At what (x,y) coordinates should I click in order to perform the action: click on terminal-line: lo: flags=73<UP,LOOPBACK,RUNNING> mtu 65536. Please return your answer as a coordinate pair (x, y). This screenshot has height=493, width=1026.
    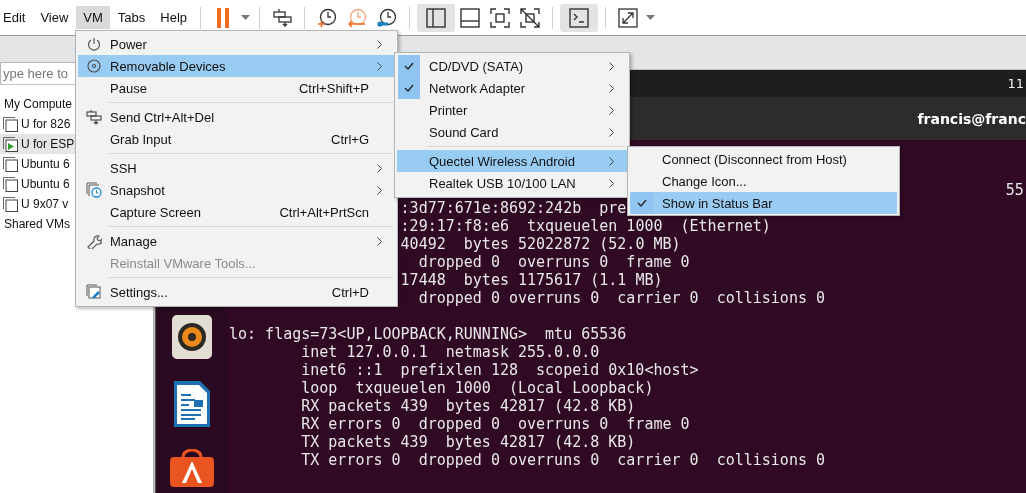
    Looking at the image, I should click on (428, 334).